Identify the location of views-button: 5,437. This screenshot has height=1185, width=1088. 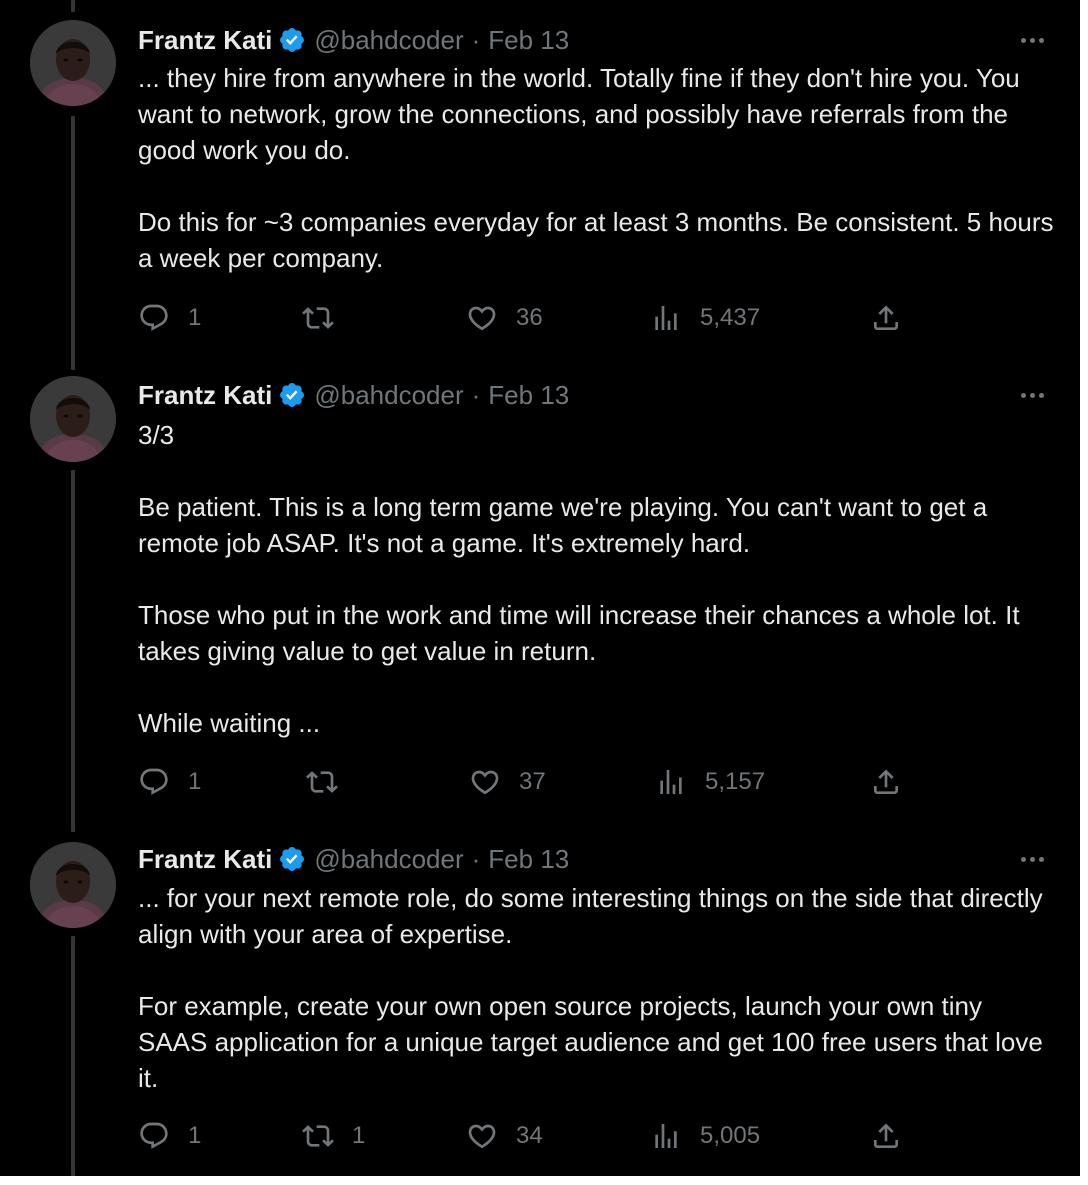
(705, 318).